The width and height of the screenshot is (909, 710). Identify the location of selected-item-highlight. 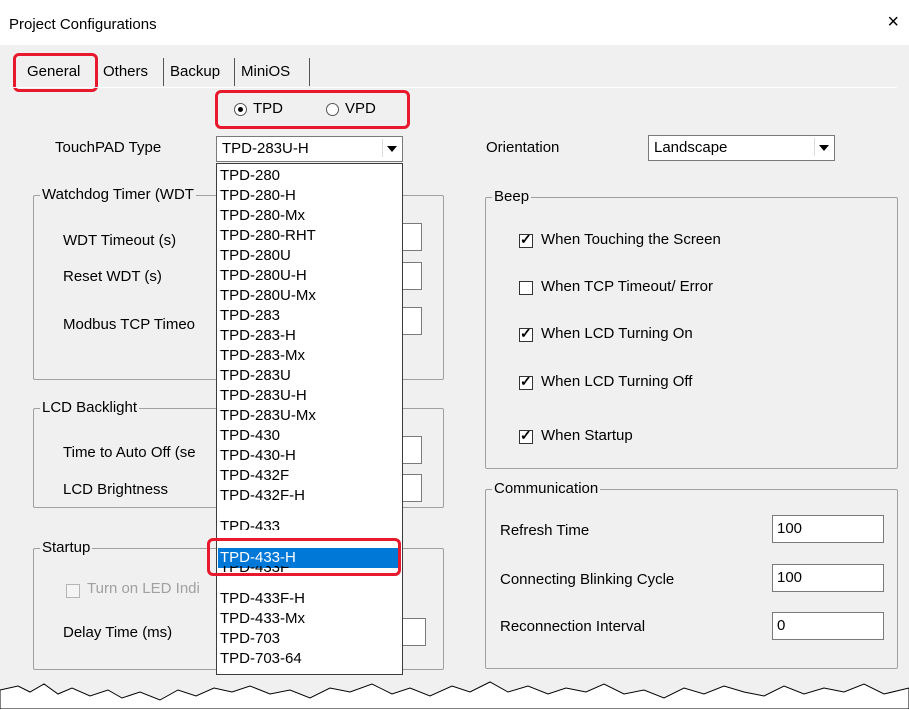
(304, 557).